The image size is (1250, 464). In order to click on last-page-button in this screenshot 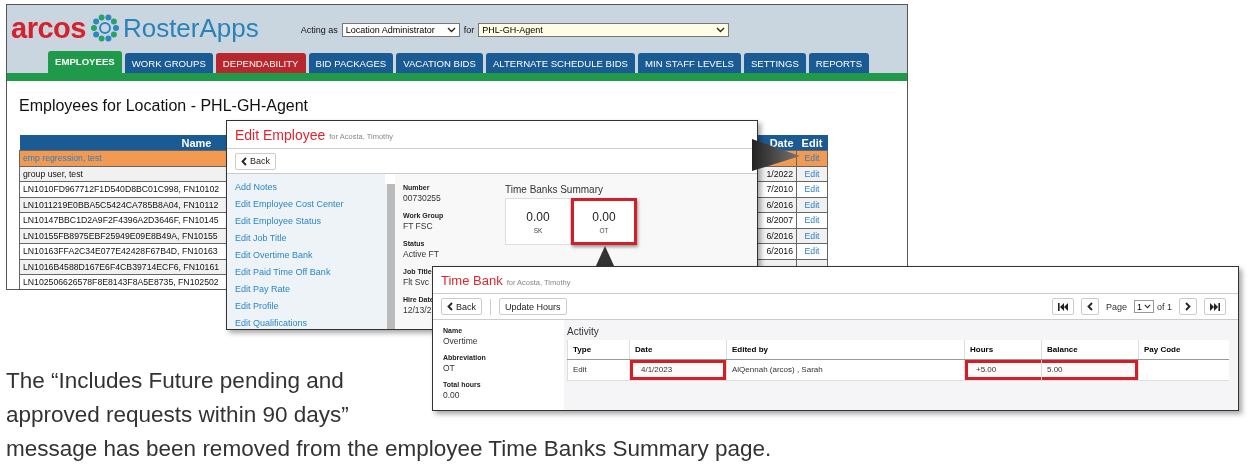, I will do `click(1215, 306)`.